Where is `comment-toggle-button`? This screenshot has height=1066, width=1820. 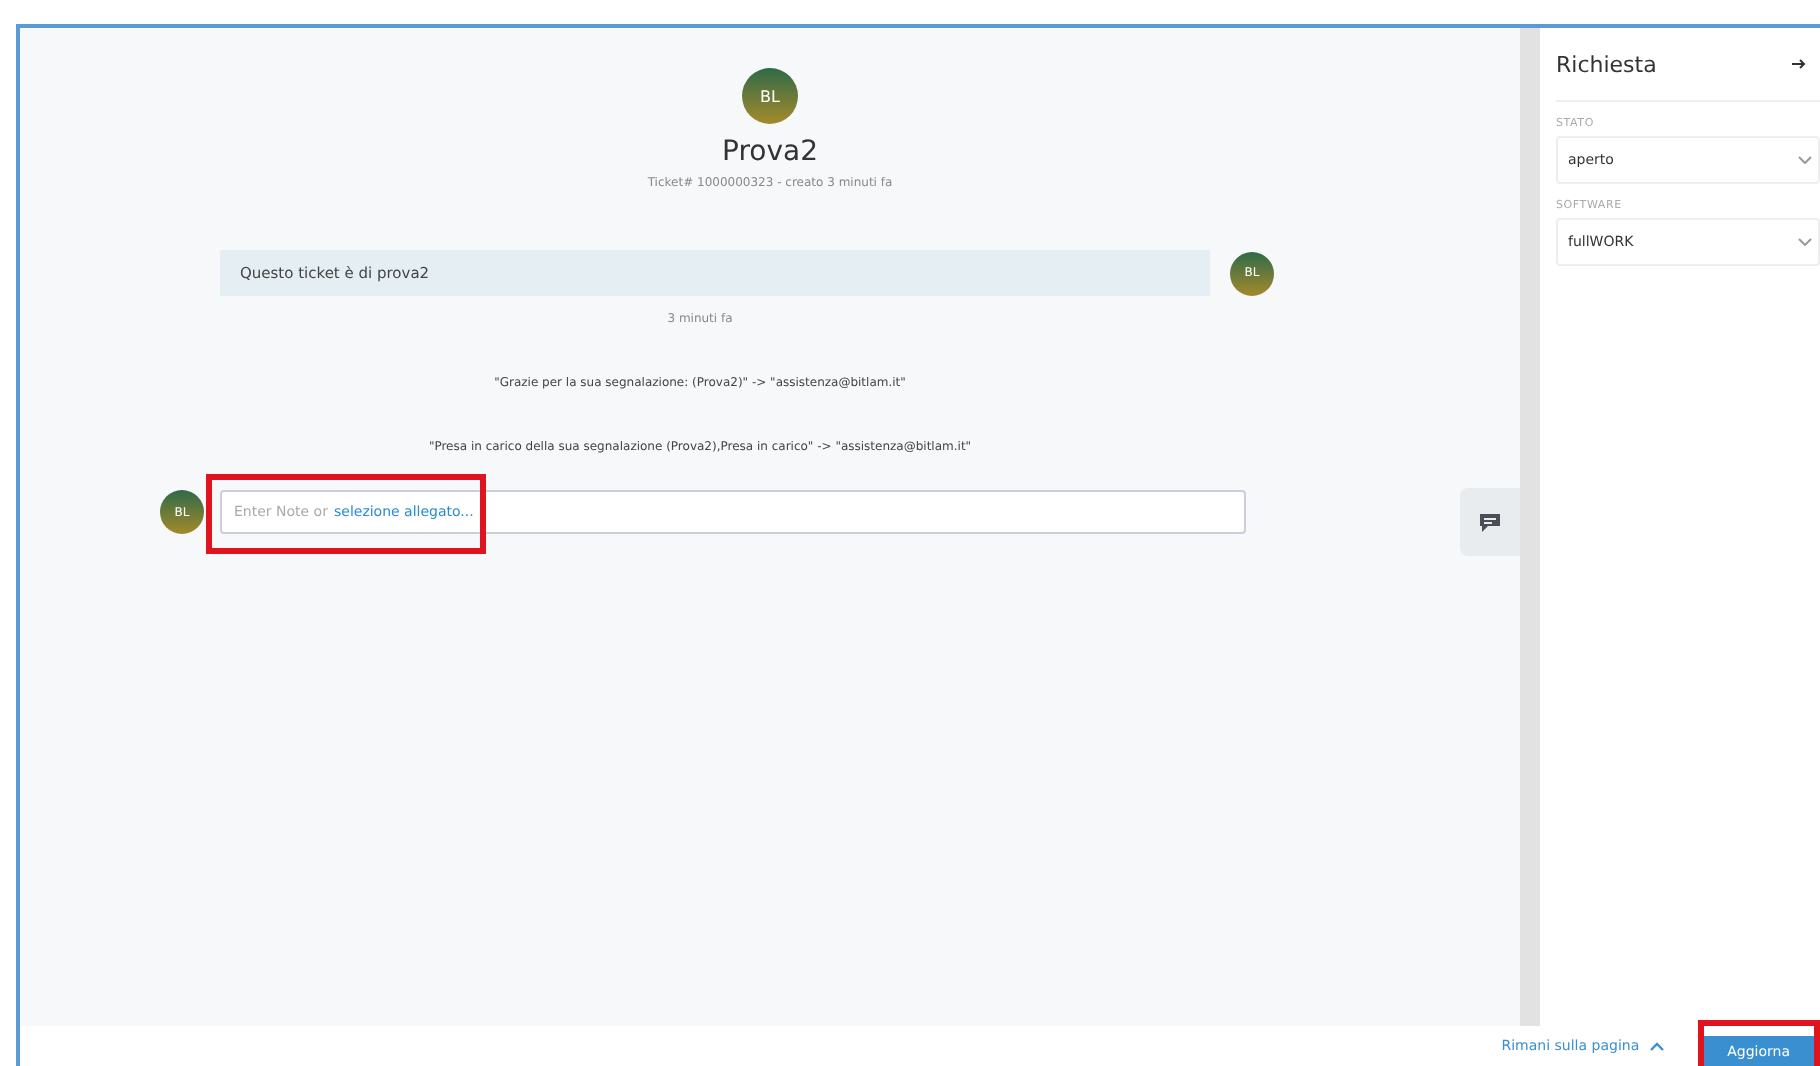
comment-toggle-button is located at coordinates (1490, 522).